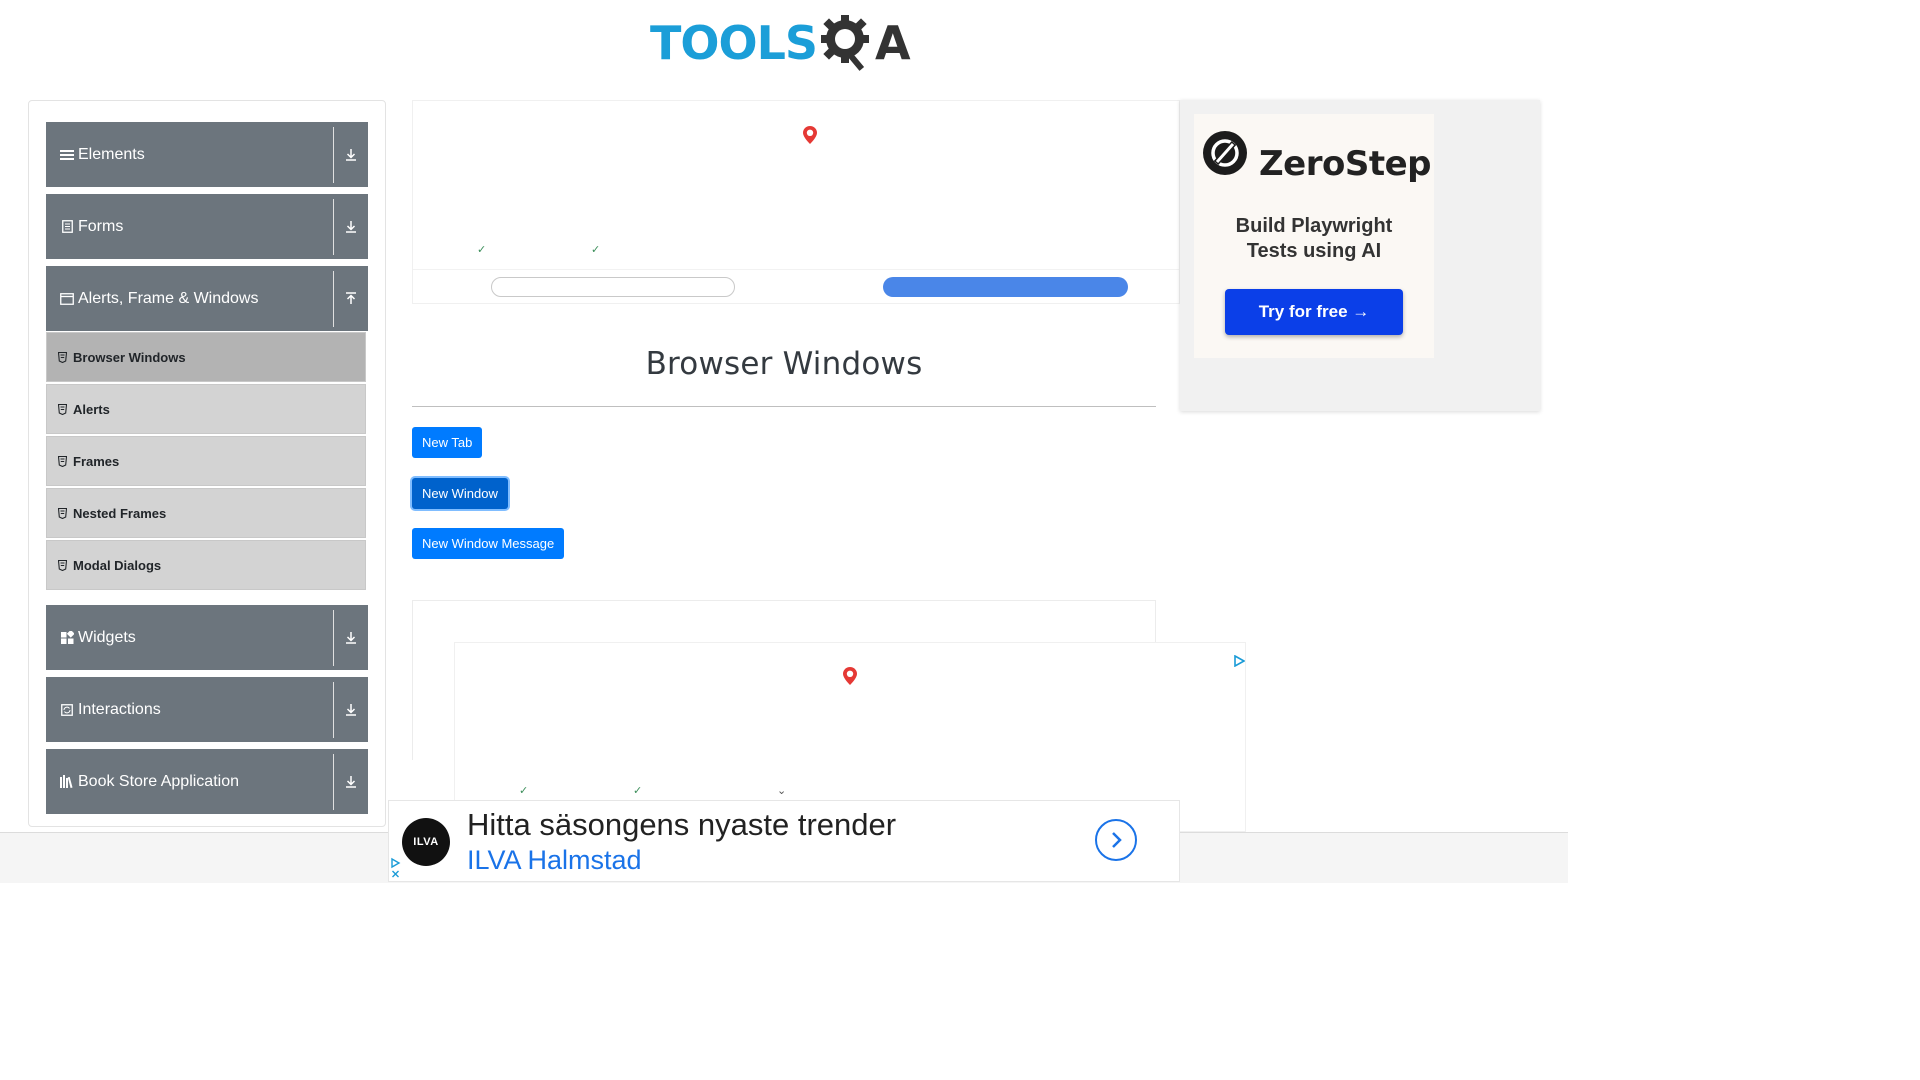  What do you see at coordinates (67, 227) in the screenshot?
I see `form-icon` at bounding box center [67, 227].